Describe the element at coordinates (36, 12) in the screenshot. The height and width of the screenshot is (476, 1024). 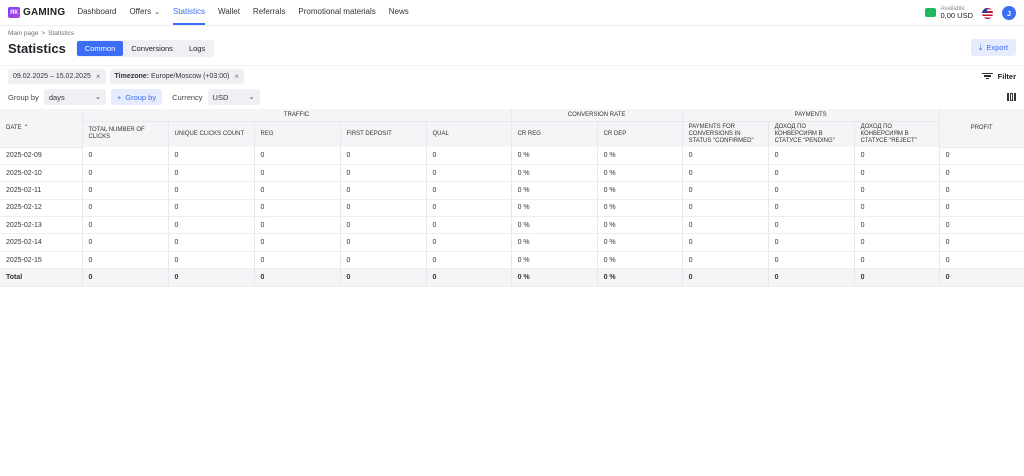
I see `brand-logo: ЯК GAMING` at that location.